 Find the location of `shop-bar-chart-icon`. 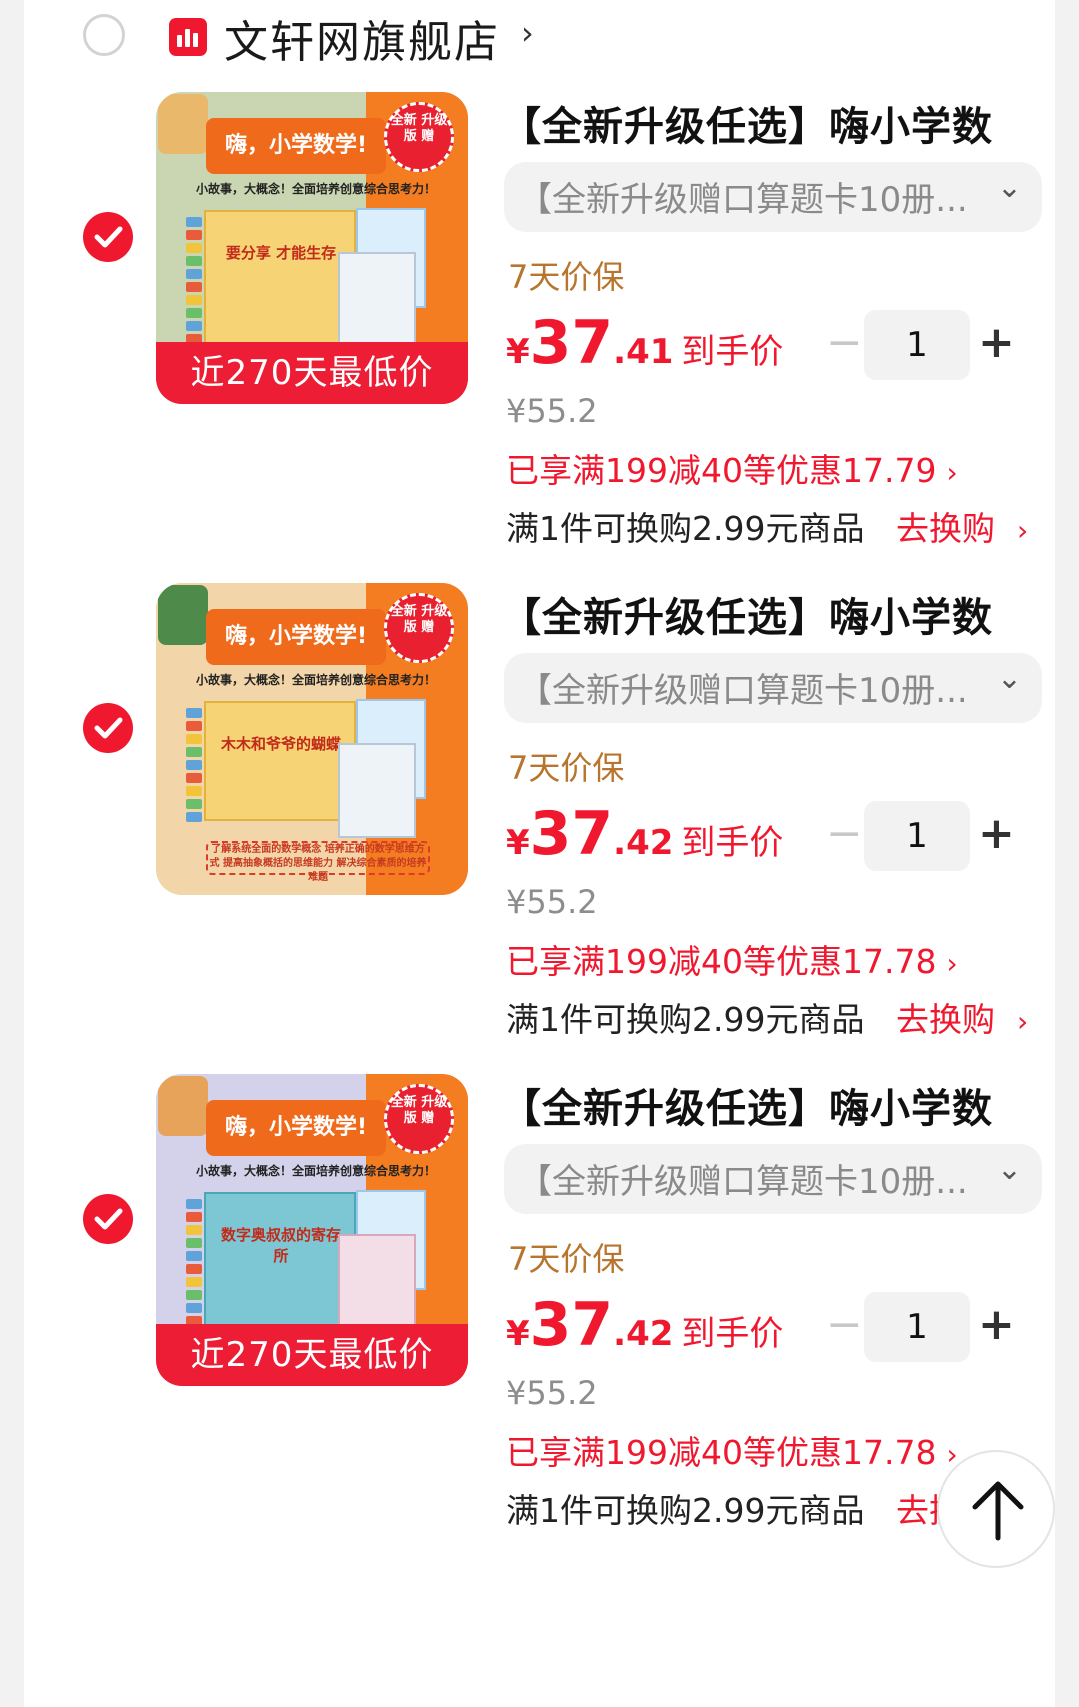

shop-bar-chart-icon is located at coordinates (188, 37).